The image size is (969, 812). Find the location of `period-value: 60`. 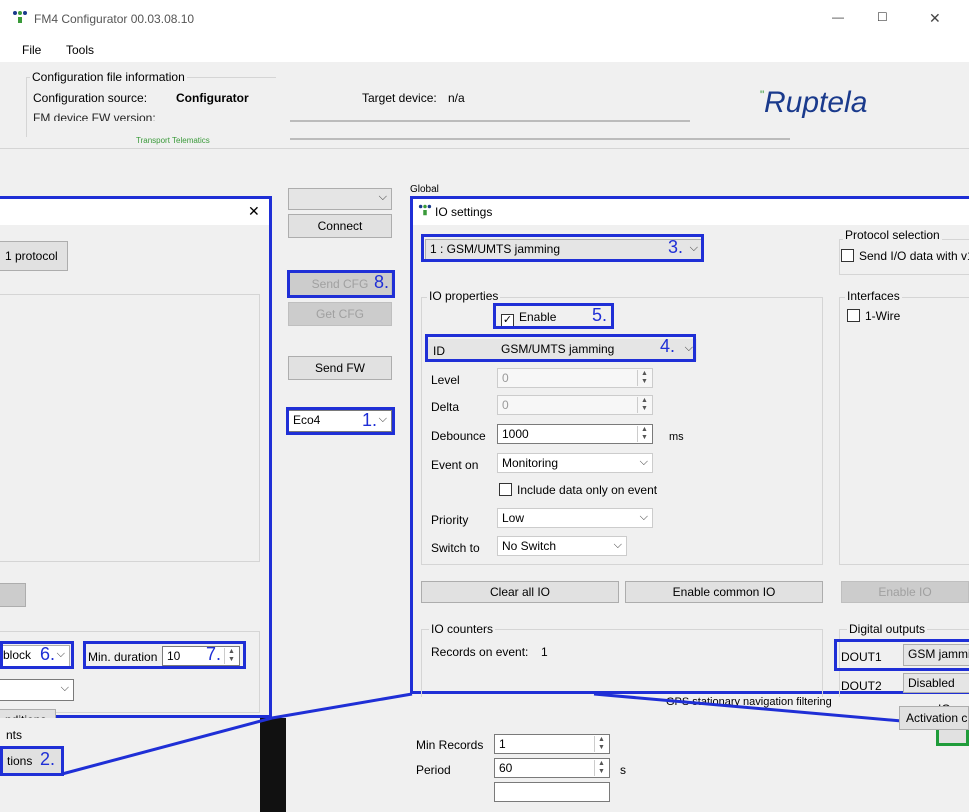

period-value: 60 is located at coordinates (506, 768).